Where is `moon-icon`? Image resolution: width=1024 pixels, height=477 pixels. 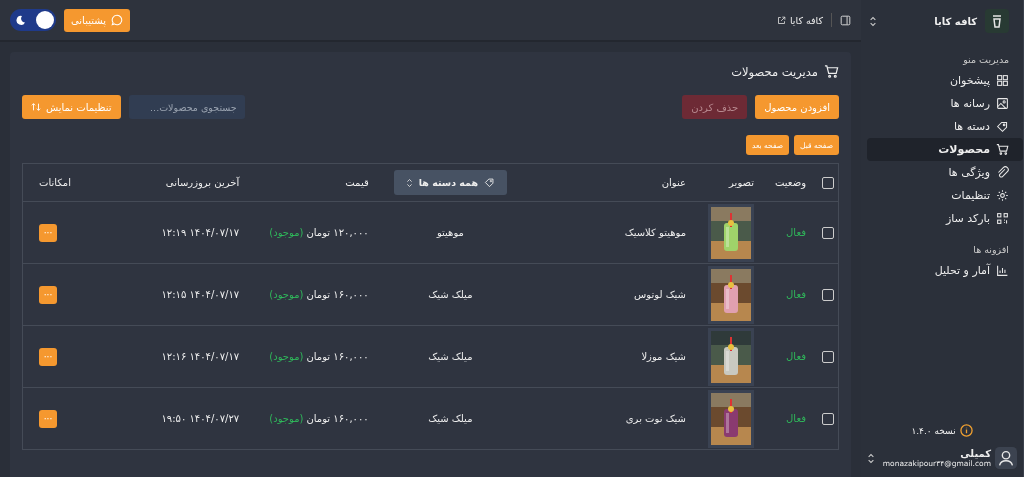 moon-icon is located at coordinates (20, 20).